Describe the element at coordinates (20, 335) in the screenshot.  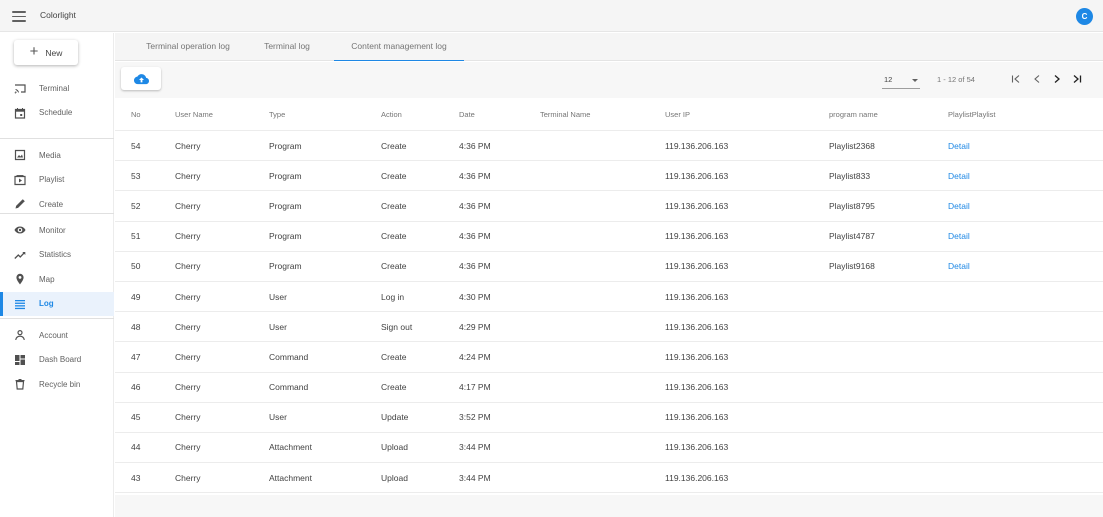
I see `person-icon` at that location.